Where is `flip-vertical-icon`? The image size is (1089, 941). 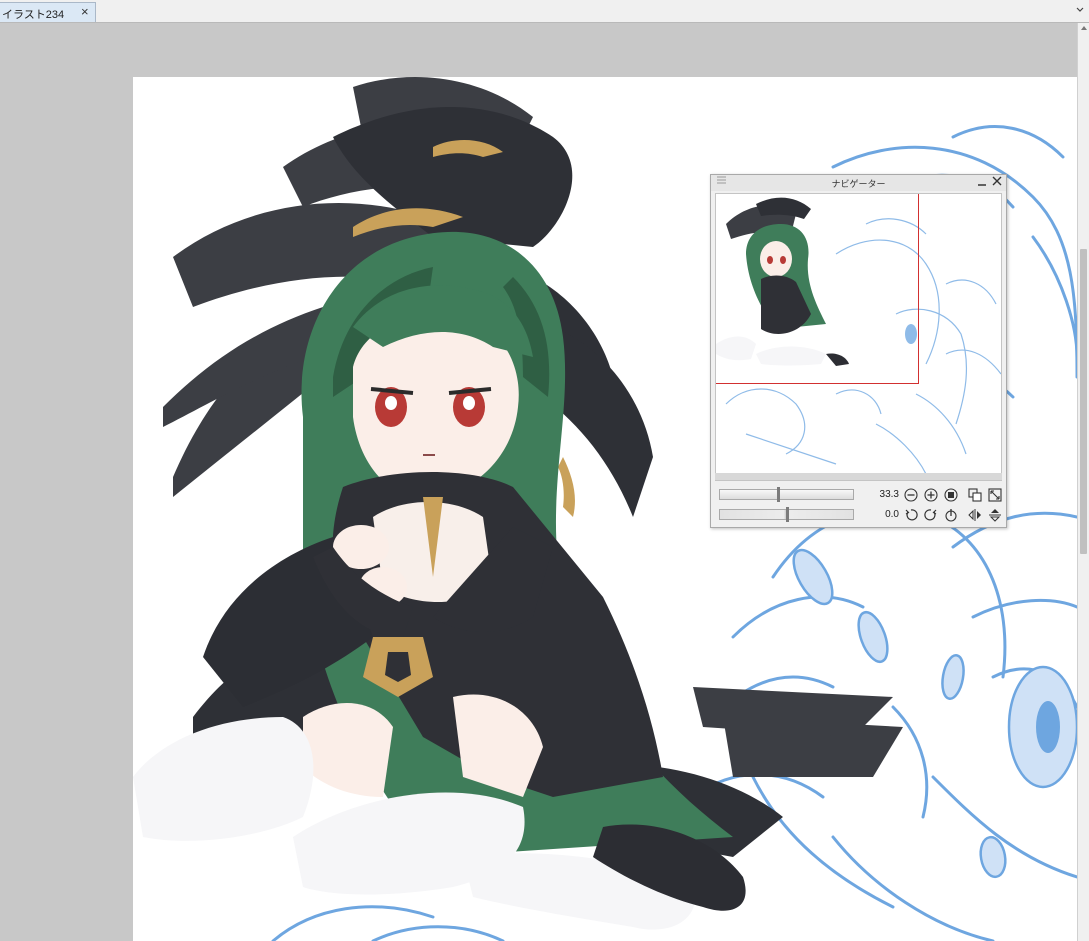
flip-vertical-icon is located at coordinates (994, 514).